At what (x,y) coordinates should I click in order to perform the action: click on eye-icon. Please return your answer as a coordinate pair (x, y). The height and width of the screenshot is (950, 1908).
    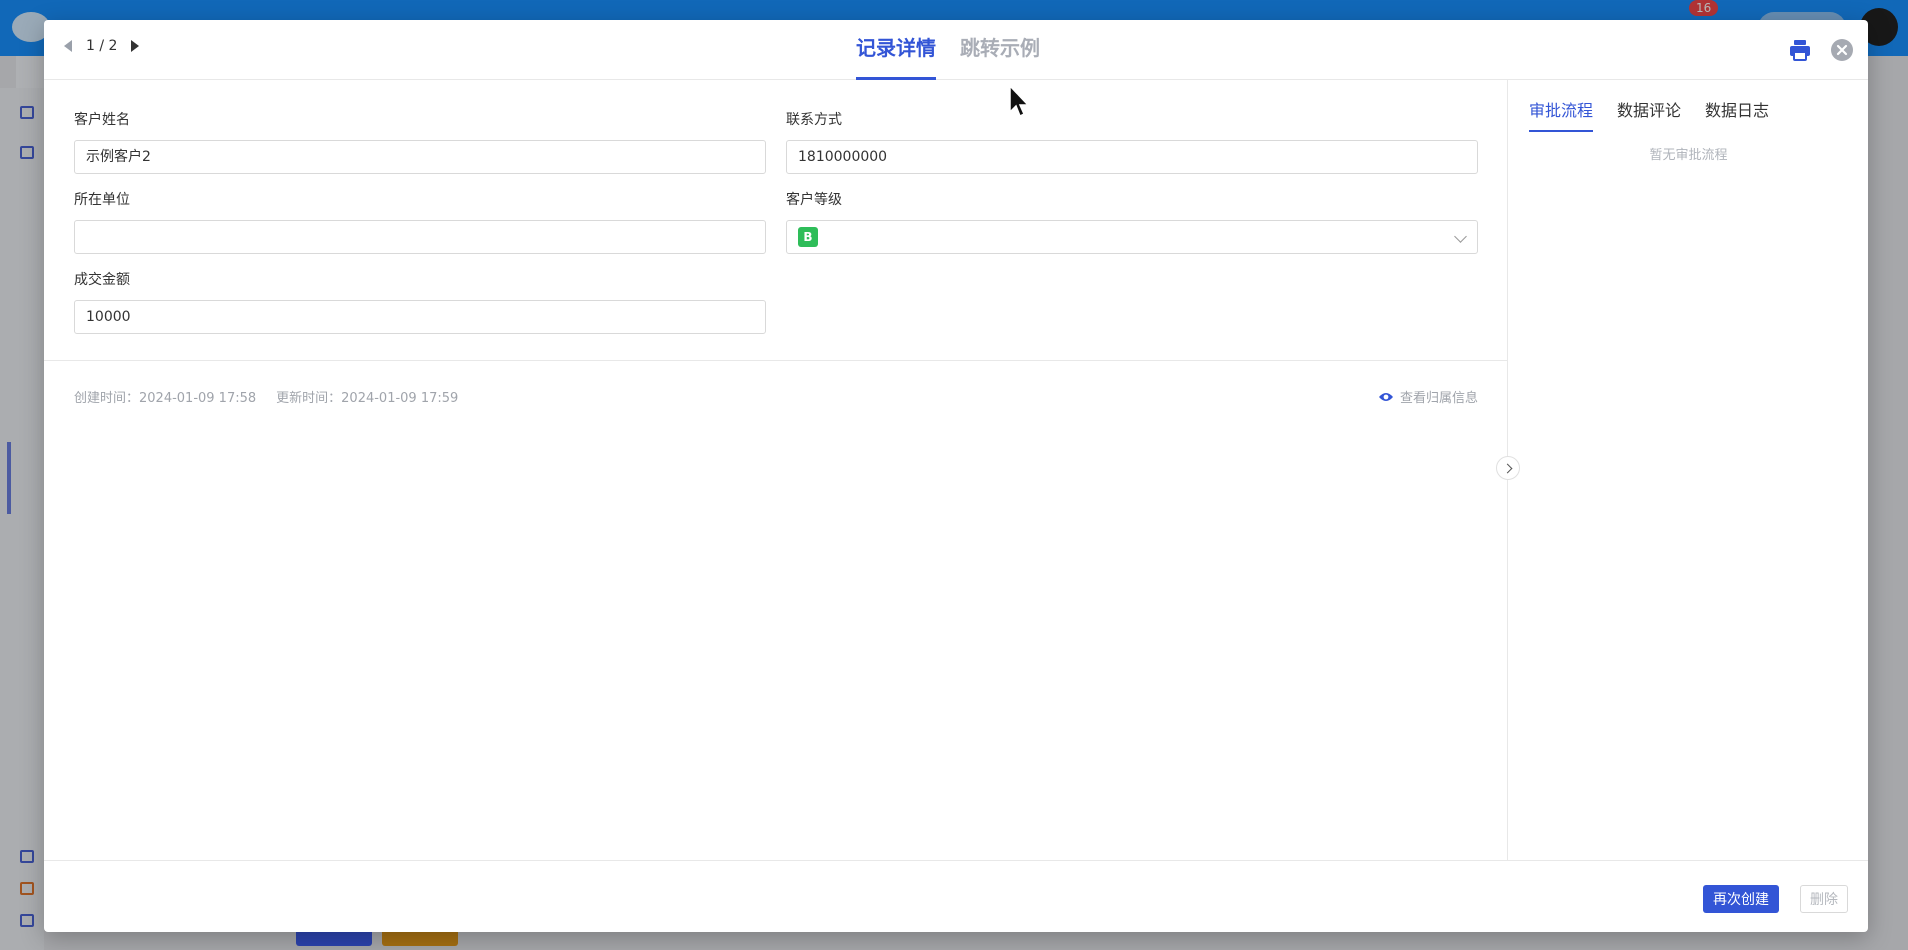
    Looking at the image, I should click on (1385, 396).